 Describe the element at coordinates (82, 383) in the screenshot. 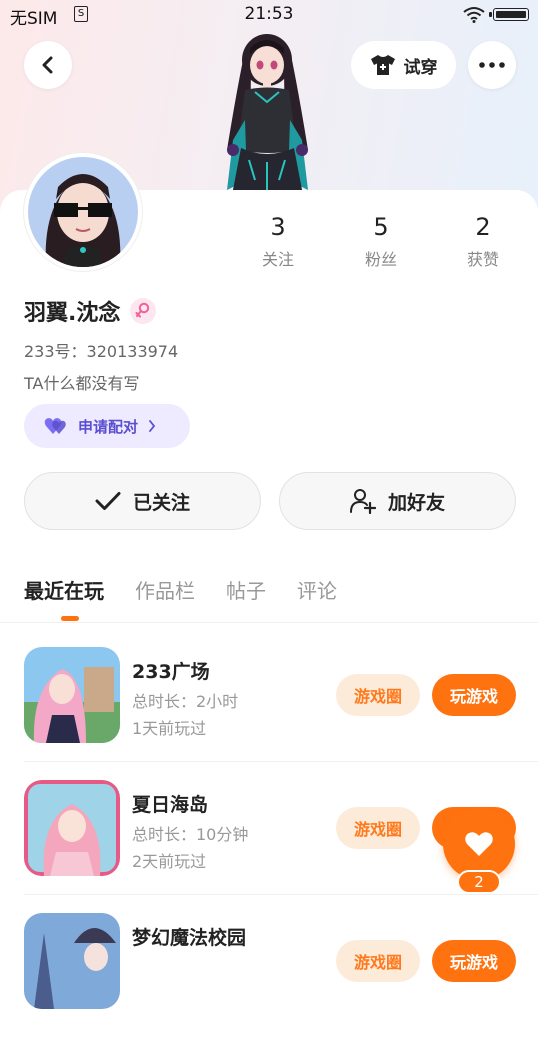

I see `user-bio: TA什么都没有写` at that location.